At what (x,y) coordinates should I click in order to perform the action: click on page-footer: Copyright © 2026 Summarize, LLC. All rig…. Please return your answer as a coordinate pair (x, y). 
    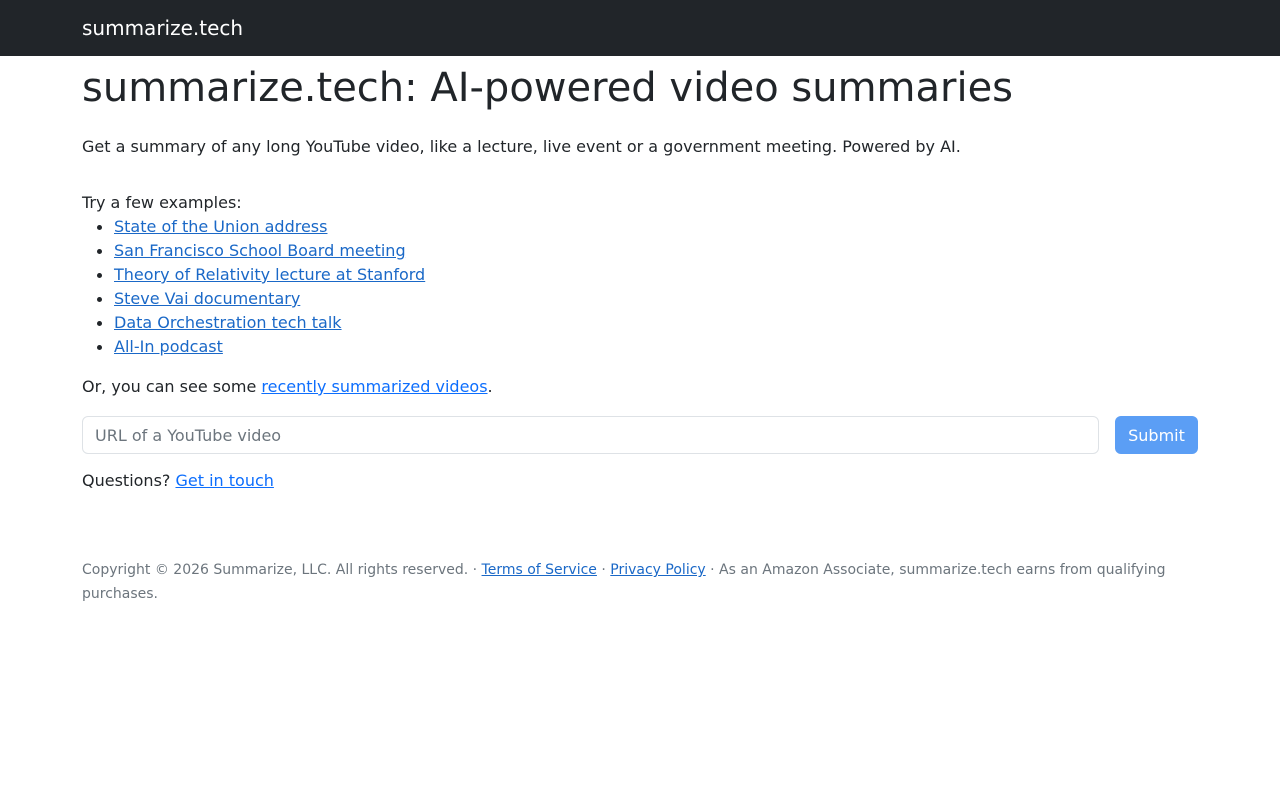
    Looking at the image, I should click on (632, 582).